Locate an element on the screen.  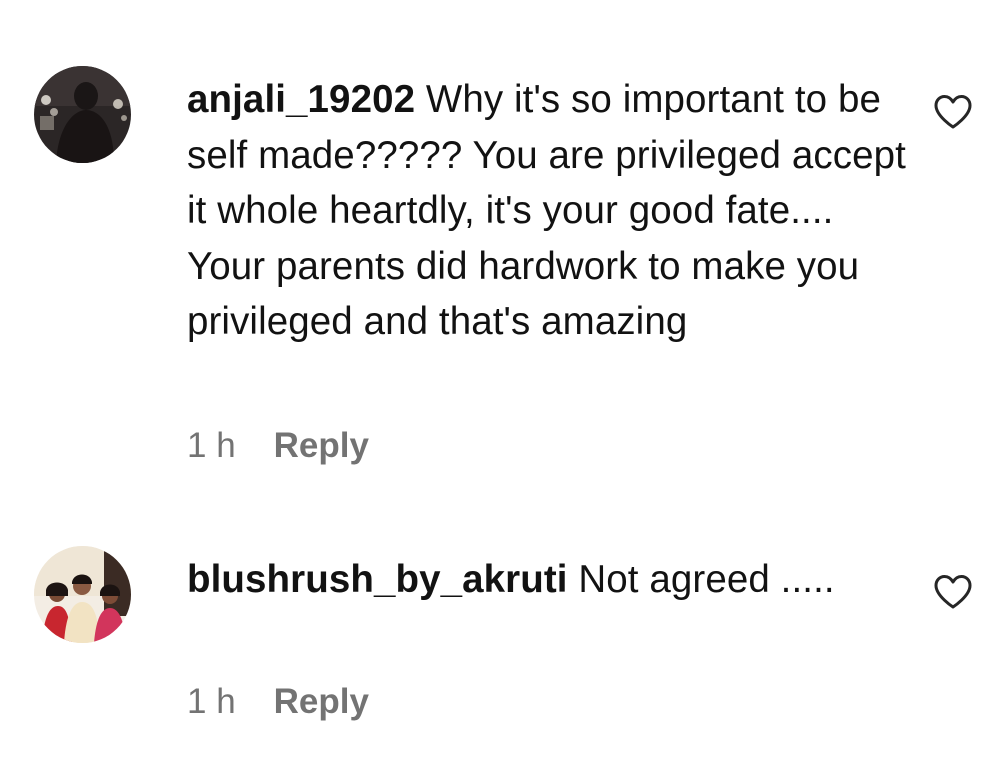
comment-username: anjali_19202 is located at coordinates (301, 99).